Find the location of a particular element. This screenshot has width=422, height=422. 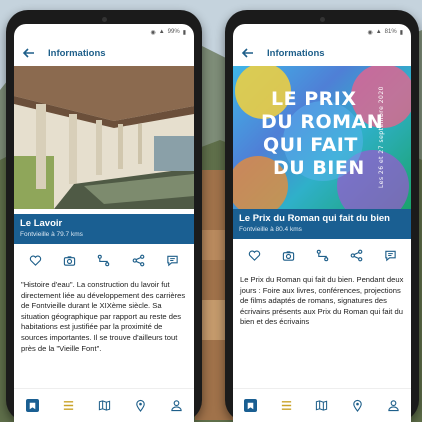

status-bar: ◉ ▲ 99% ▮ is located at coordinates (104, 32).